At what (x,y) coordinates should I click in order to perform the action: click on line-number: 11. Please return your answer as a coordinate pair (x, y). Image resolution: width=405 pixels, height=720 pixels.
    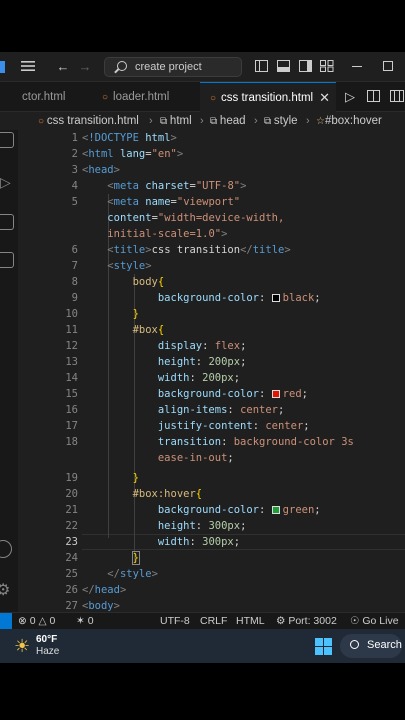
    Looking at the image, I should click on (71, 330).